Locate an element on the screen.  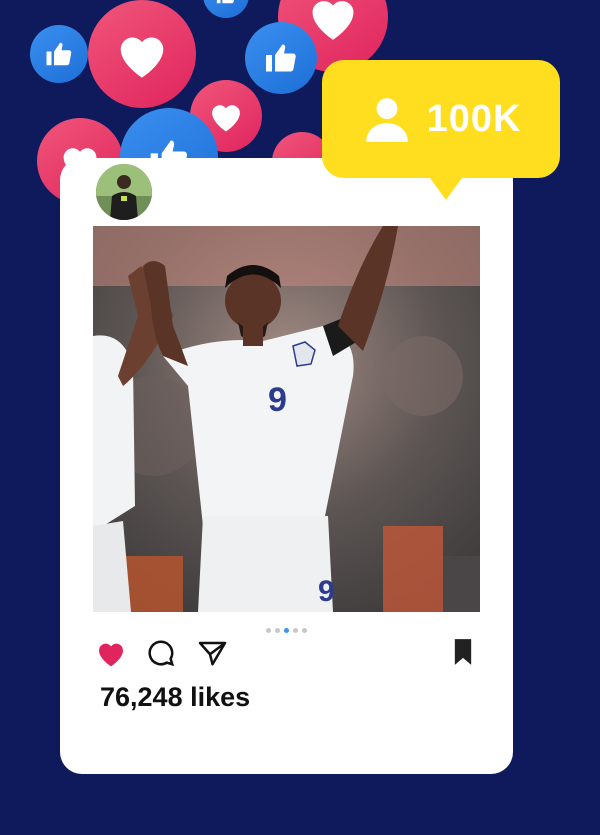
follower-count: 100K is located at coordinates (474, 118).